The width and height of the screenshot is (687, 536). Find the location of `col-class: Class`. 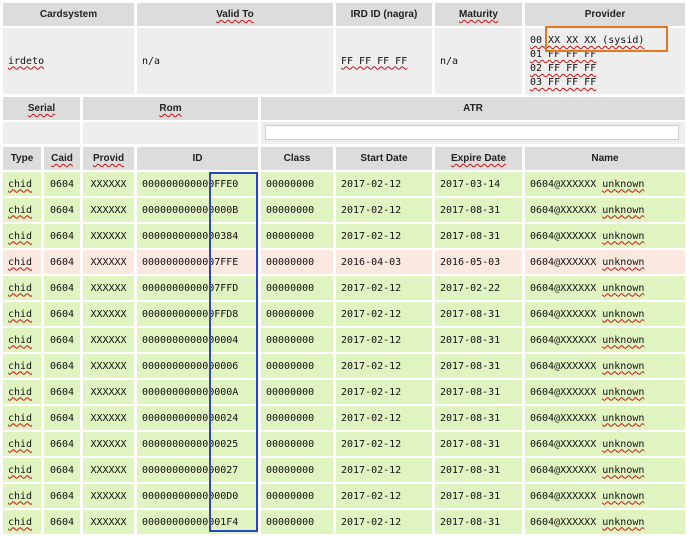

col-class: Class is located at coordinates (297, 158).